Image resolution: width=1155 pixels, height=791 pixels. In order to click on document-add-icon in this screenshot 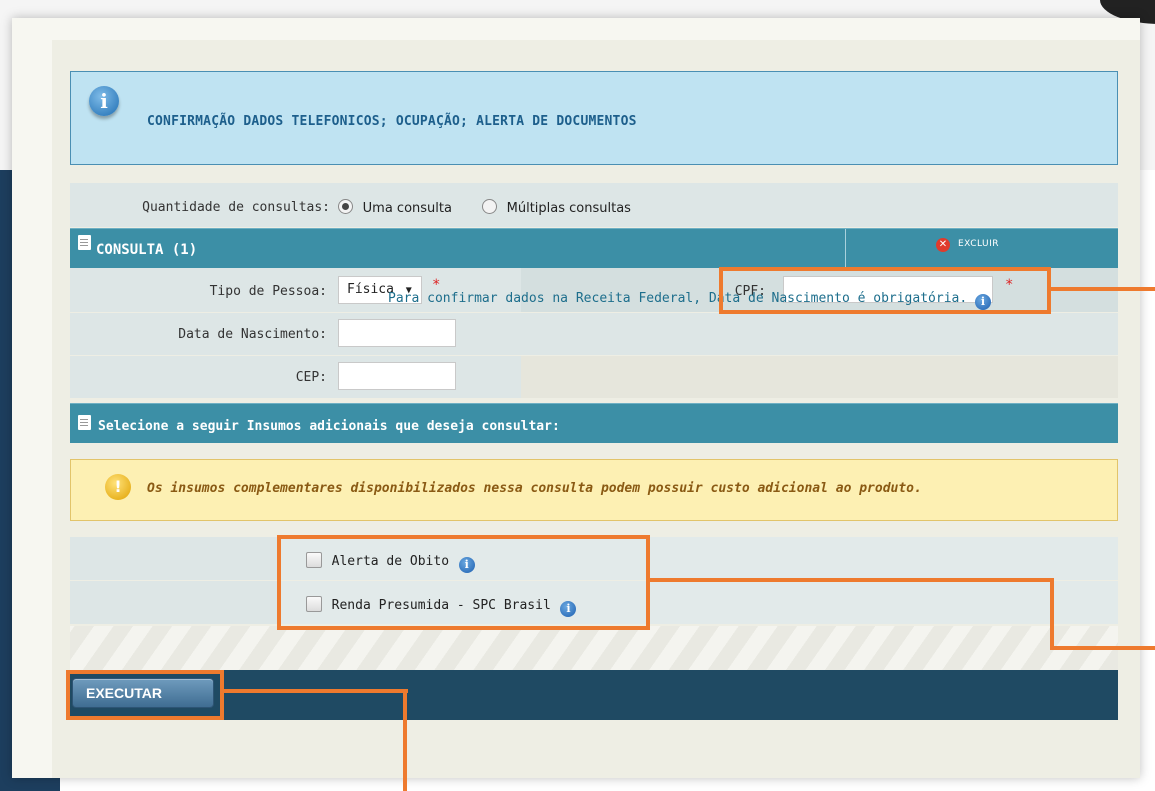, I will do `click(84, 422)`.